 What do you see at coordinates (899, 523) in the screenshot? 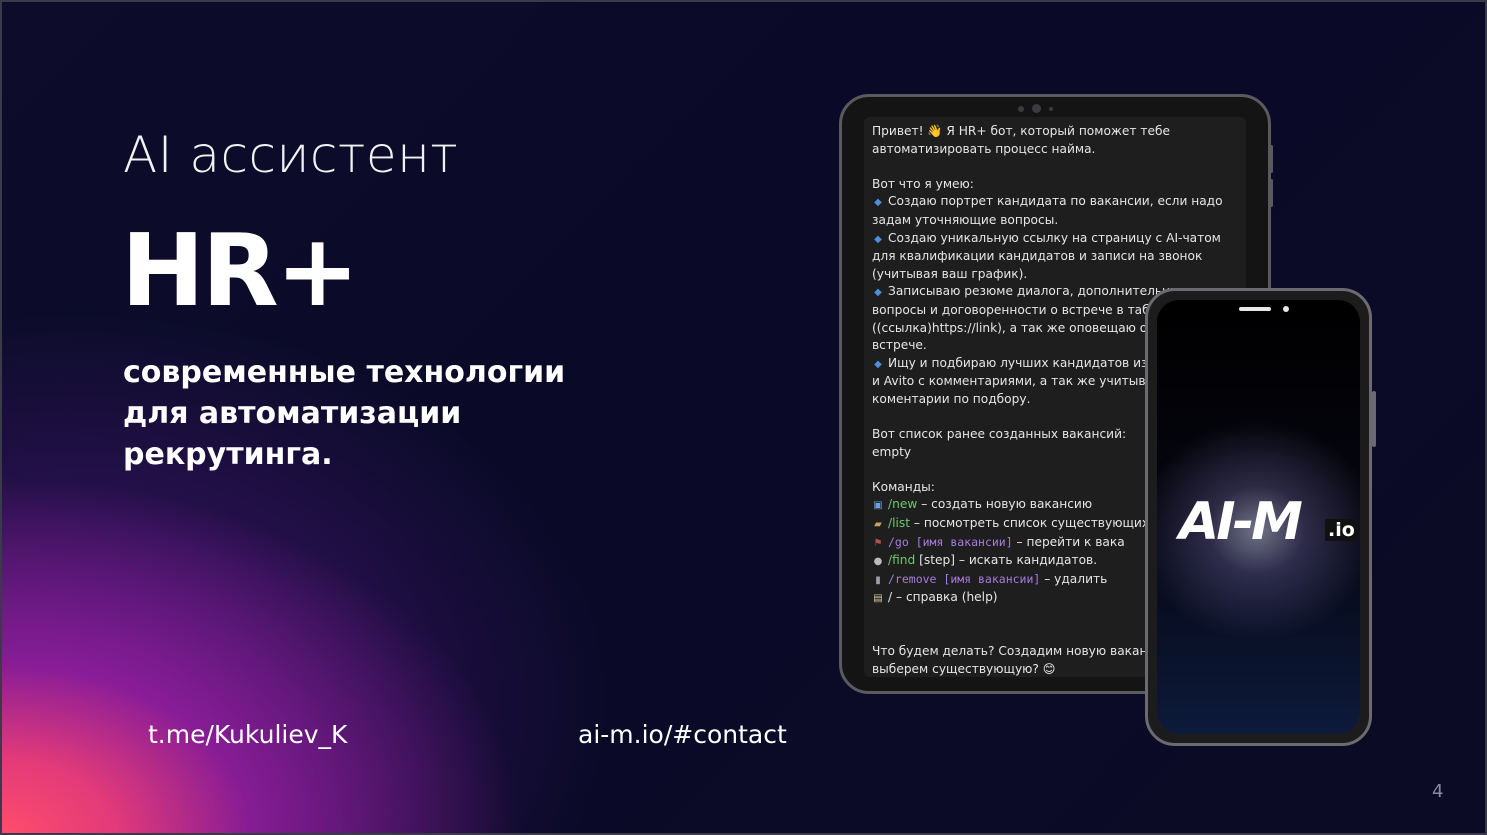
I see `command-list: /list` at bounding box center [899, 523].